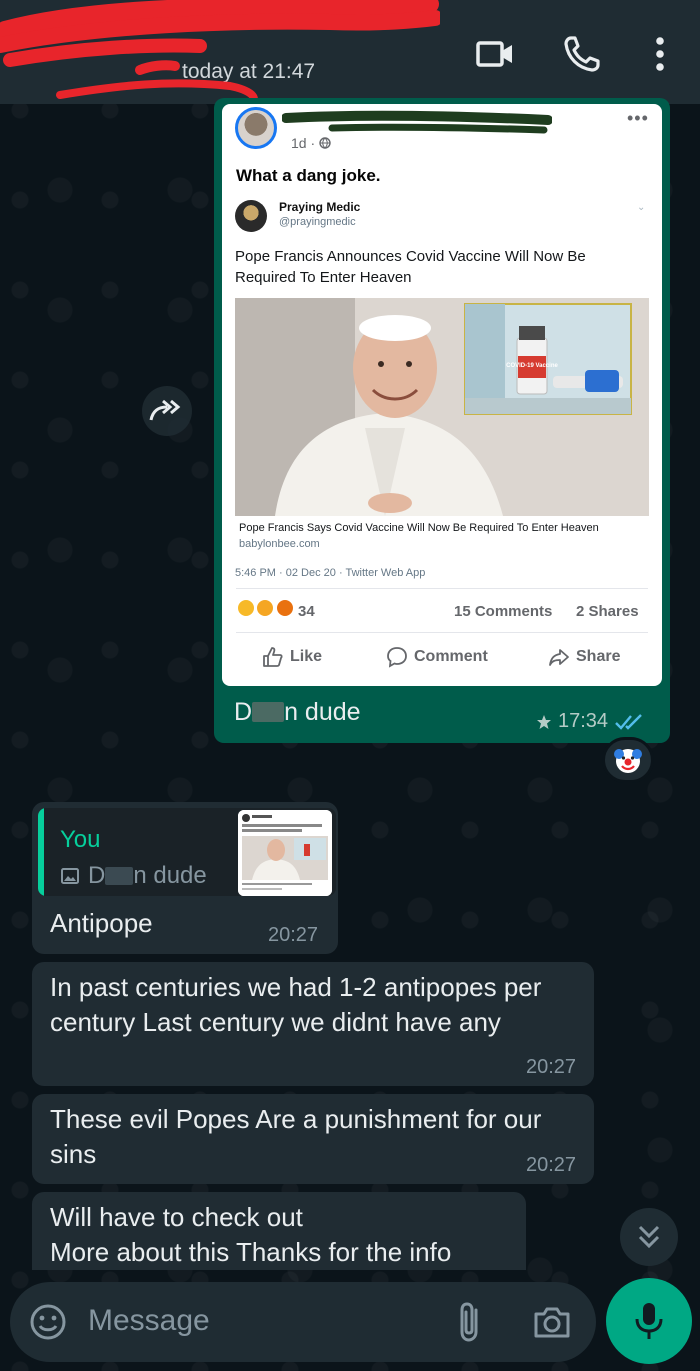 This screenshot has height=1371, width=700. Describe the element at coordinates (638, 118) in the screenshot. I see `post-options-icon: •••` at that location.